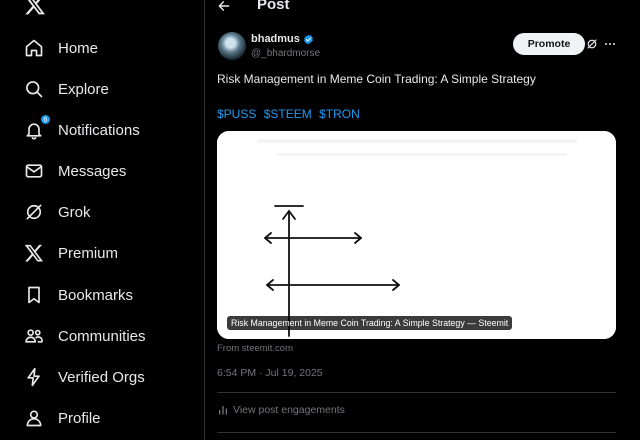 This screenshot has width=640, height=440. Describe the element at coordinates (34, 418) in the screenshot. I see `person-icon` at that location.